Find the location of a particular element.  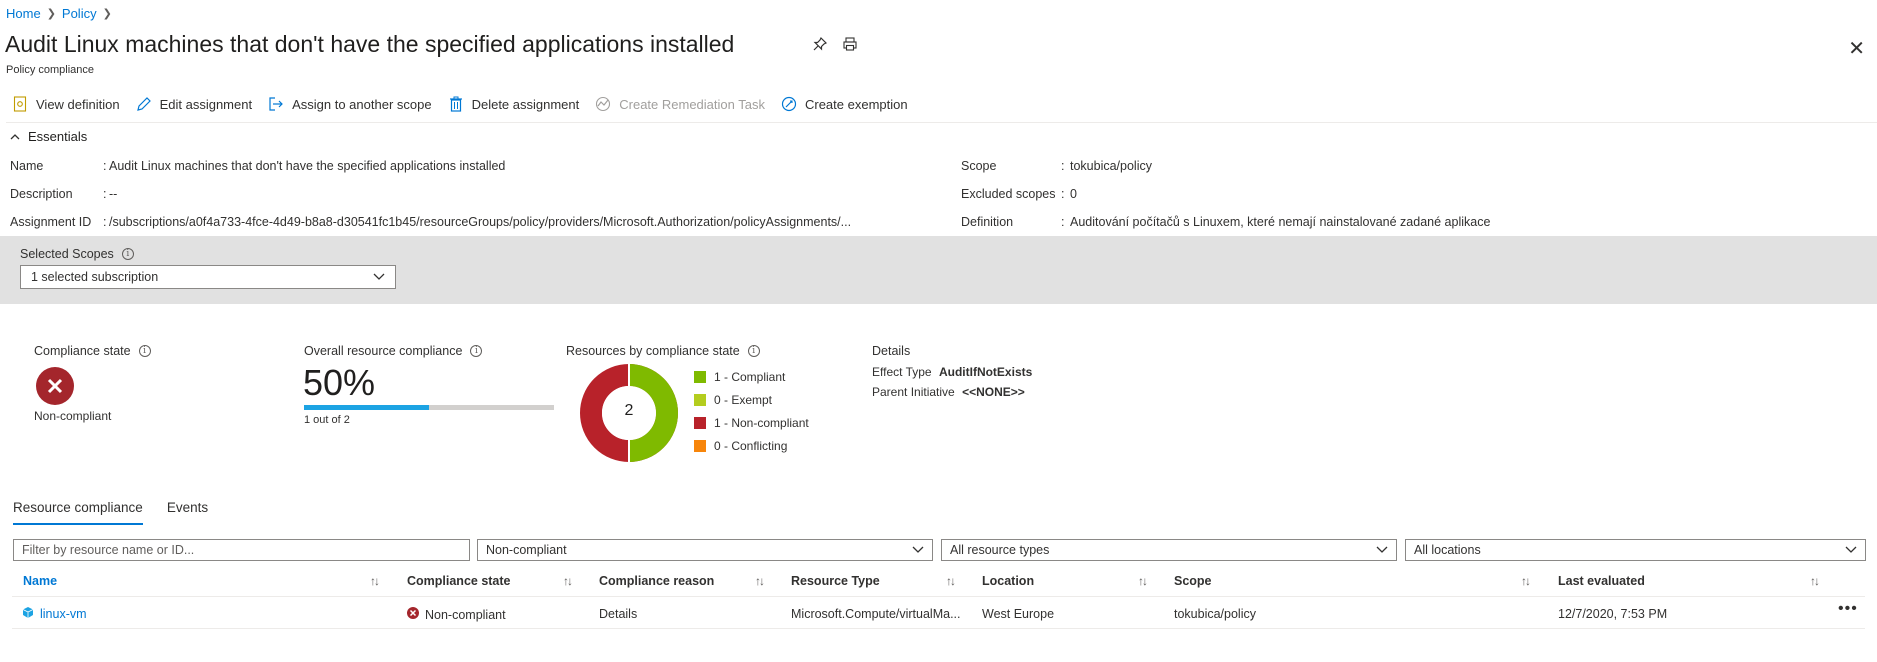

compliance-state-title: Compliance state is located at coordinates (82, 351).